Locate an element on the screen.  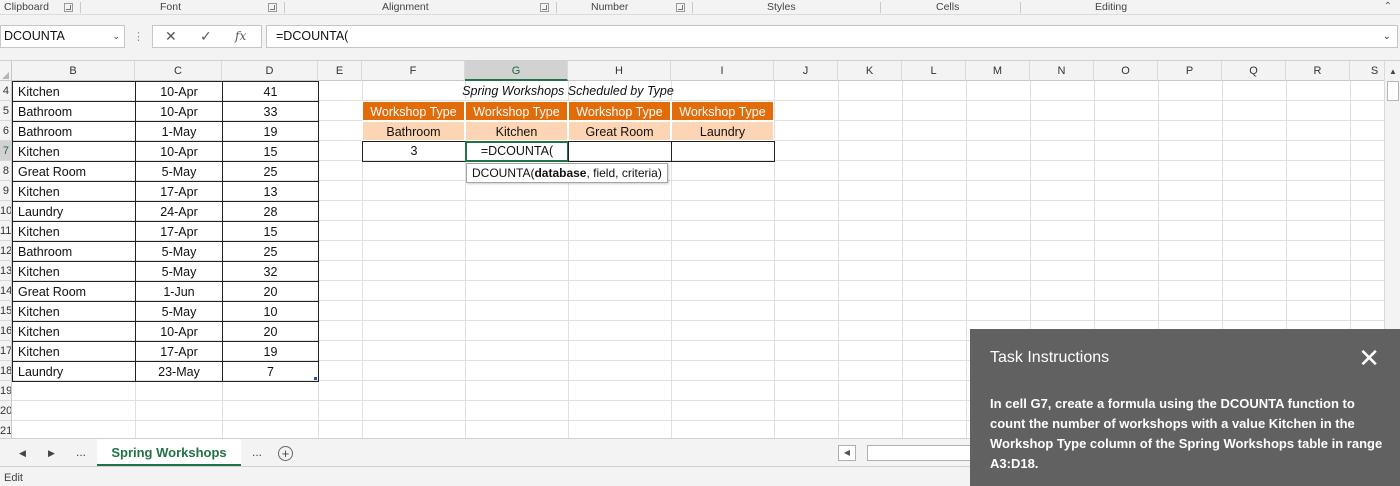
expand-formula-bar-icon: ⌄ is located at coordinates (1387, 36).